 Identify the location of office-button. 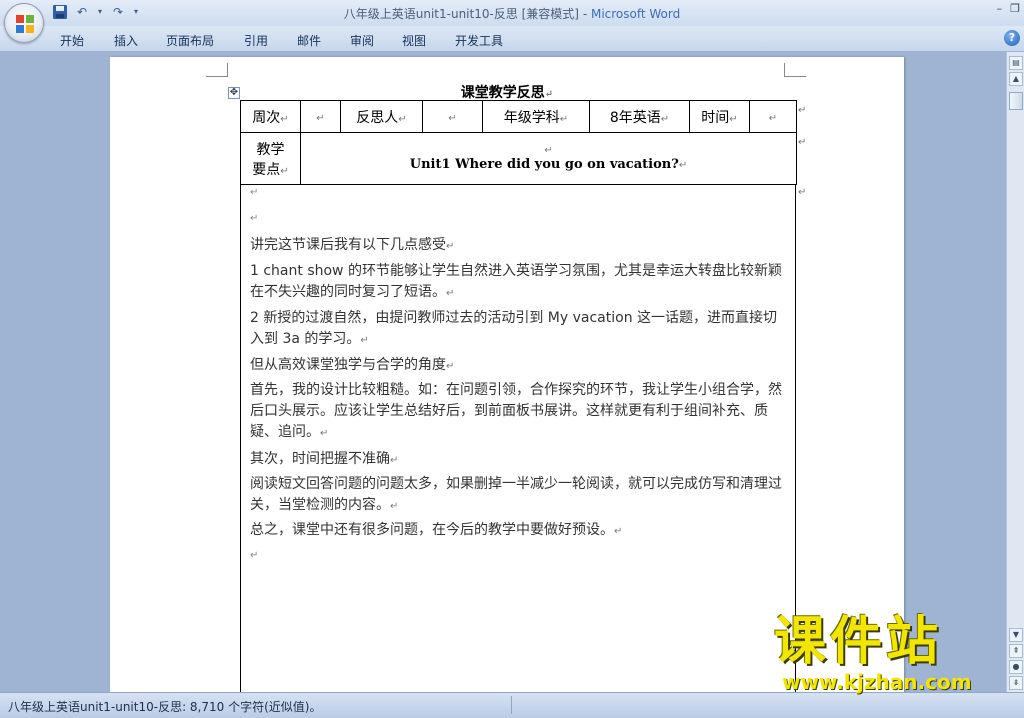
(24, 23).